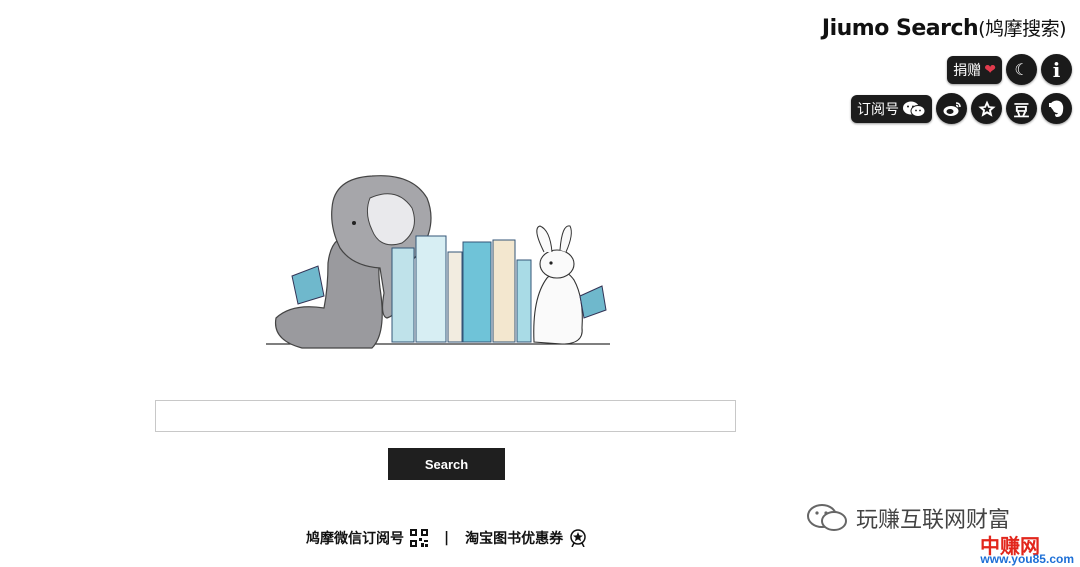 The image size is (1080, 567). I want to click on info-icon: i, so click(1056, 69).